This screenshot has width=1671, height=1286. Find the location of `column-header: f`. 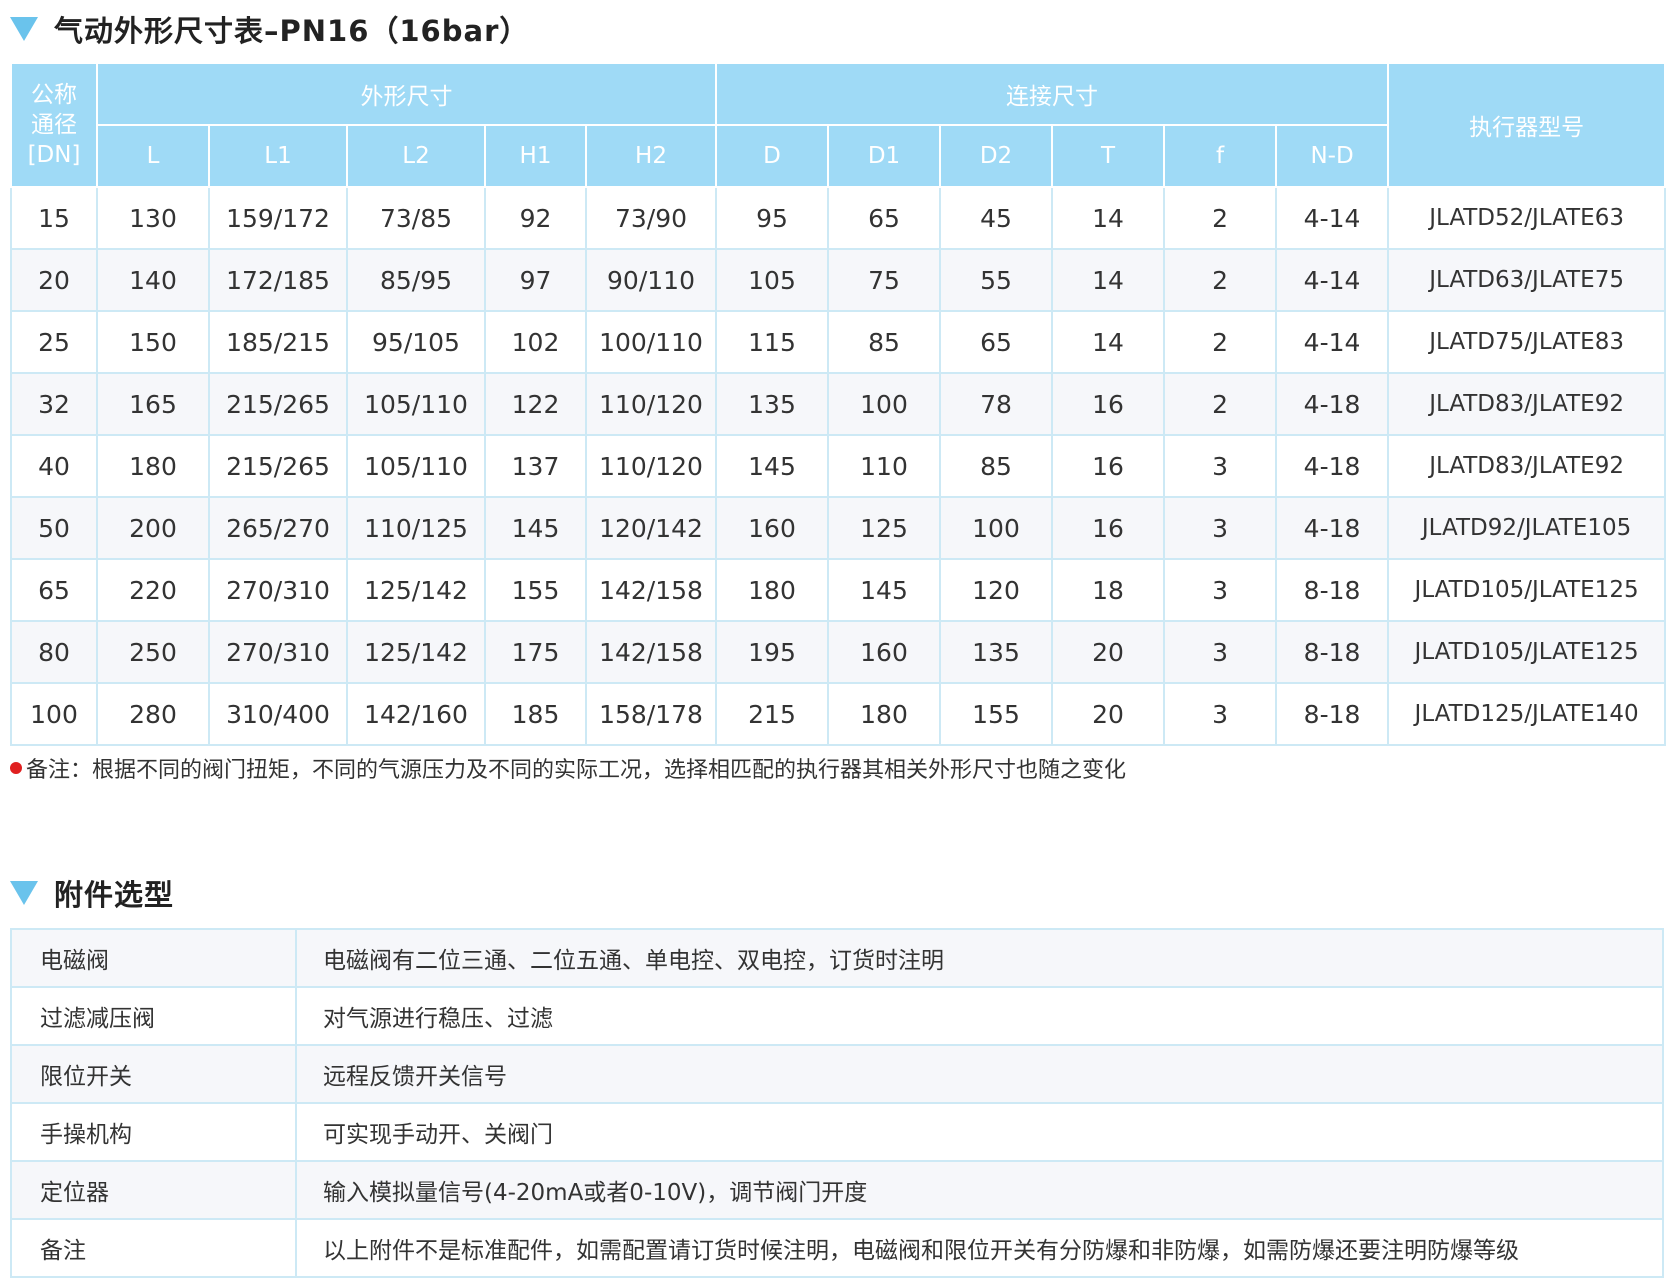

column-header: f is located at coordinates (1220, 156).